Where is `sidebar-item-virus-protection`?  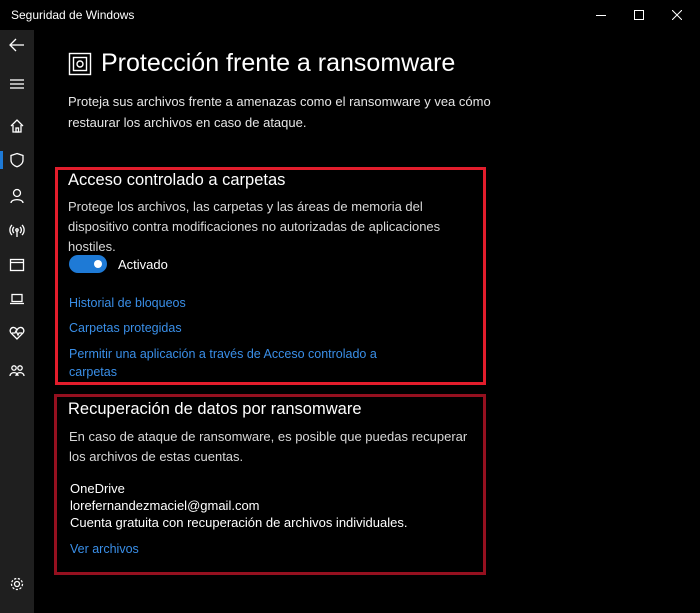 sidebar-item-virus-protection is located at coordinates (17, 160).